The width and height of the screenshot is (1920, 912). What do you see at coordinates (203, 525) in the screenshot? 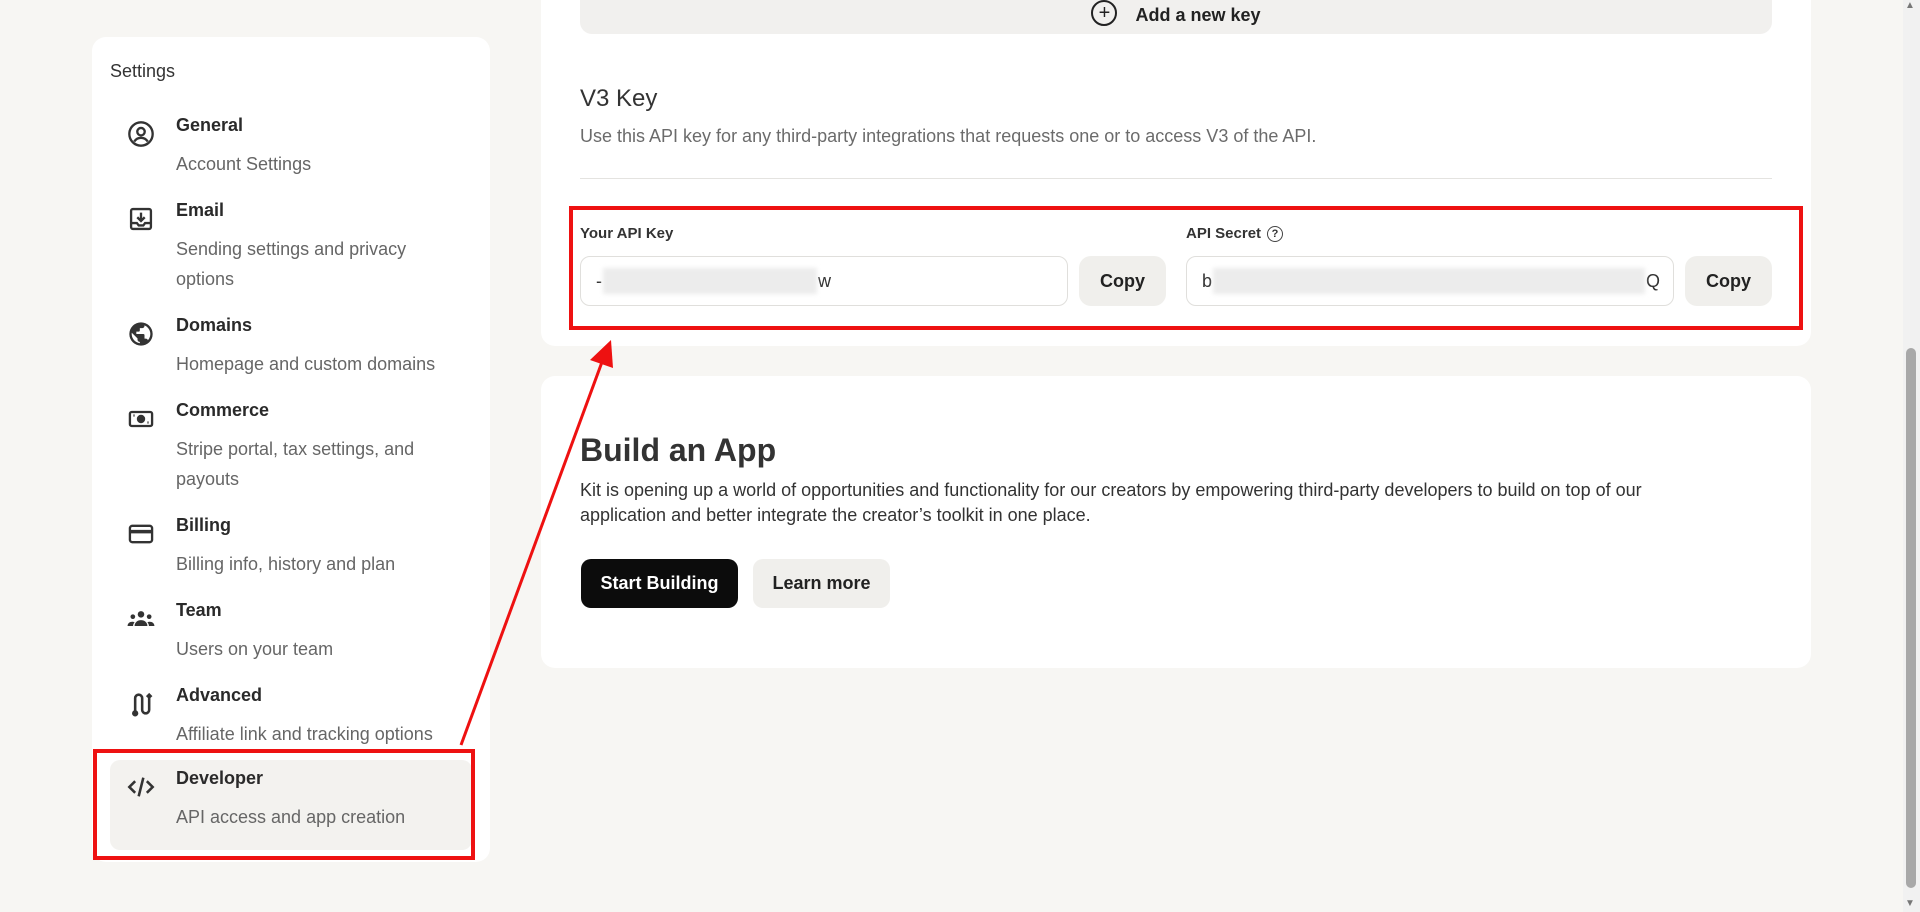
I see `sidebar-item-label: Billing` at bounding box center [203, 525].